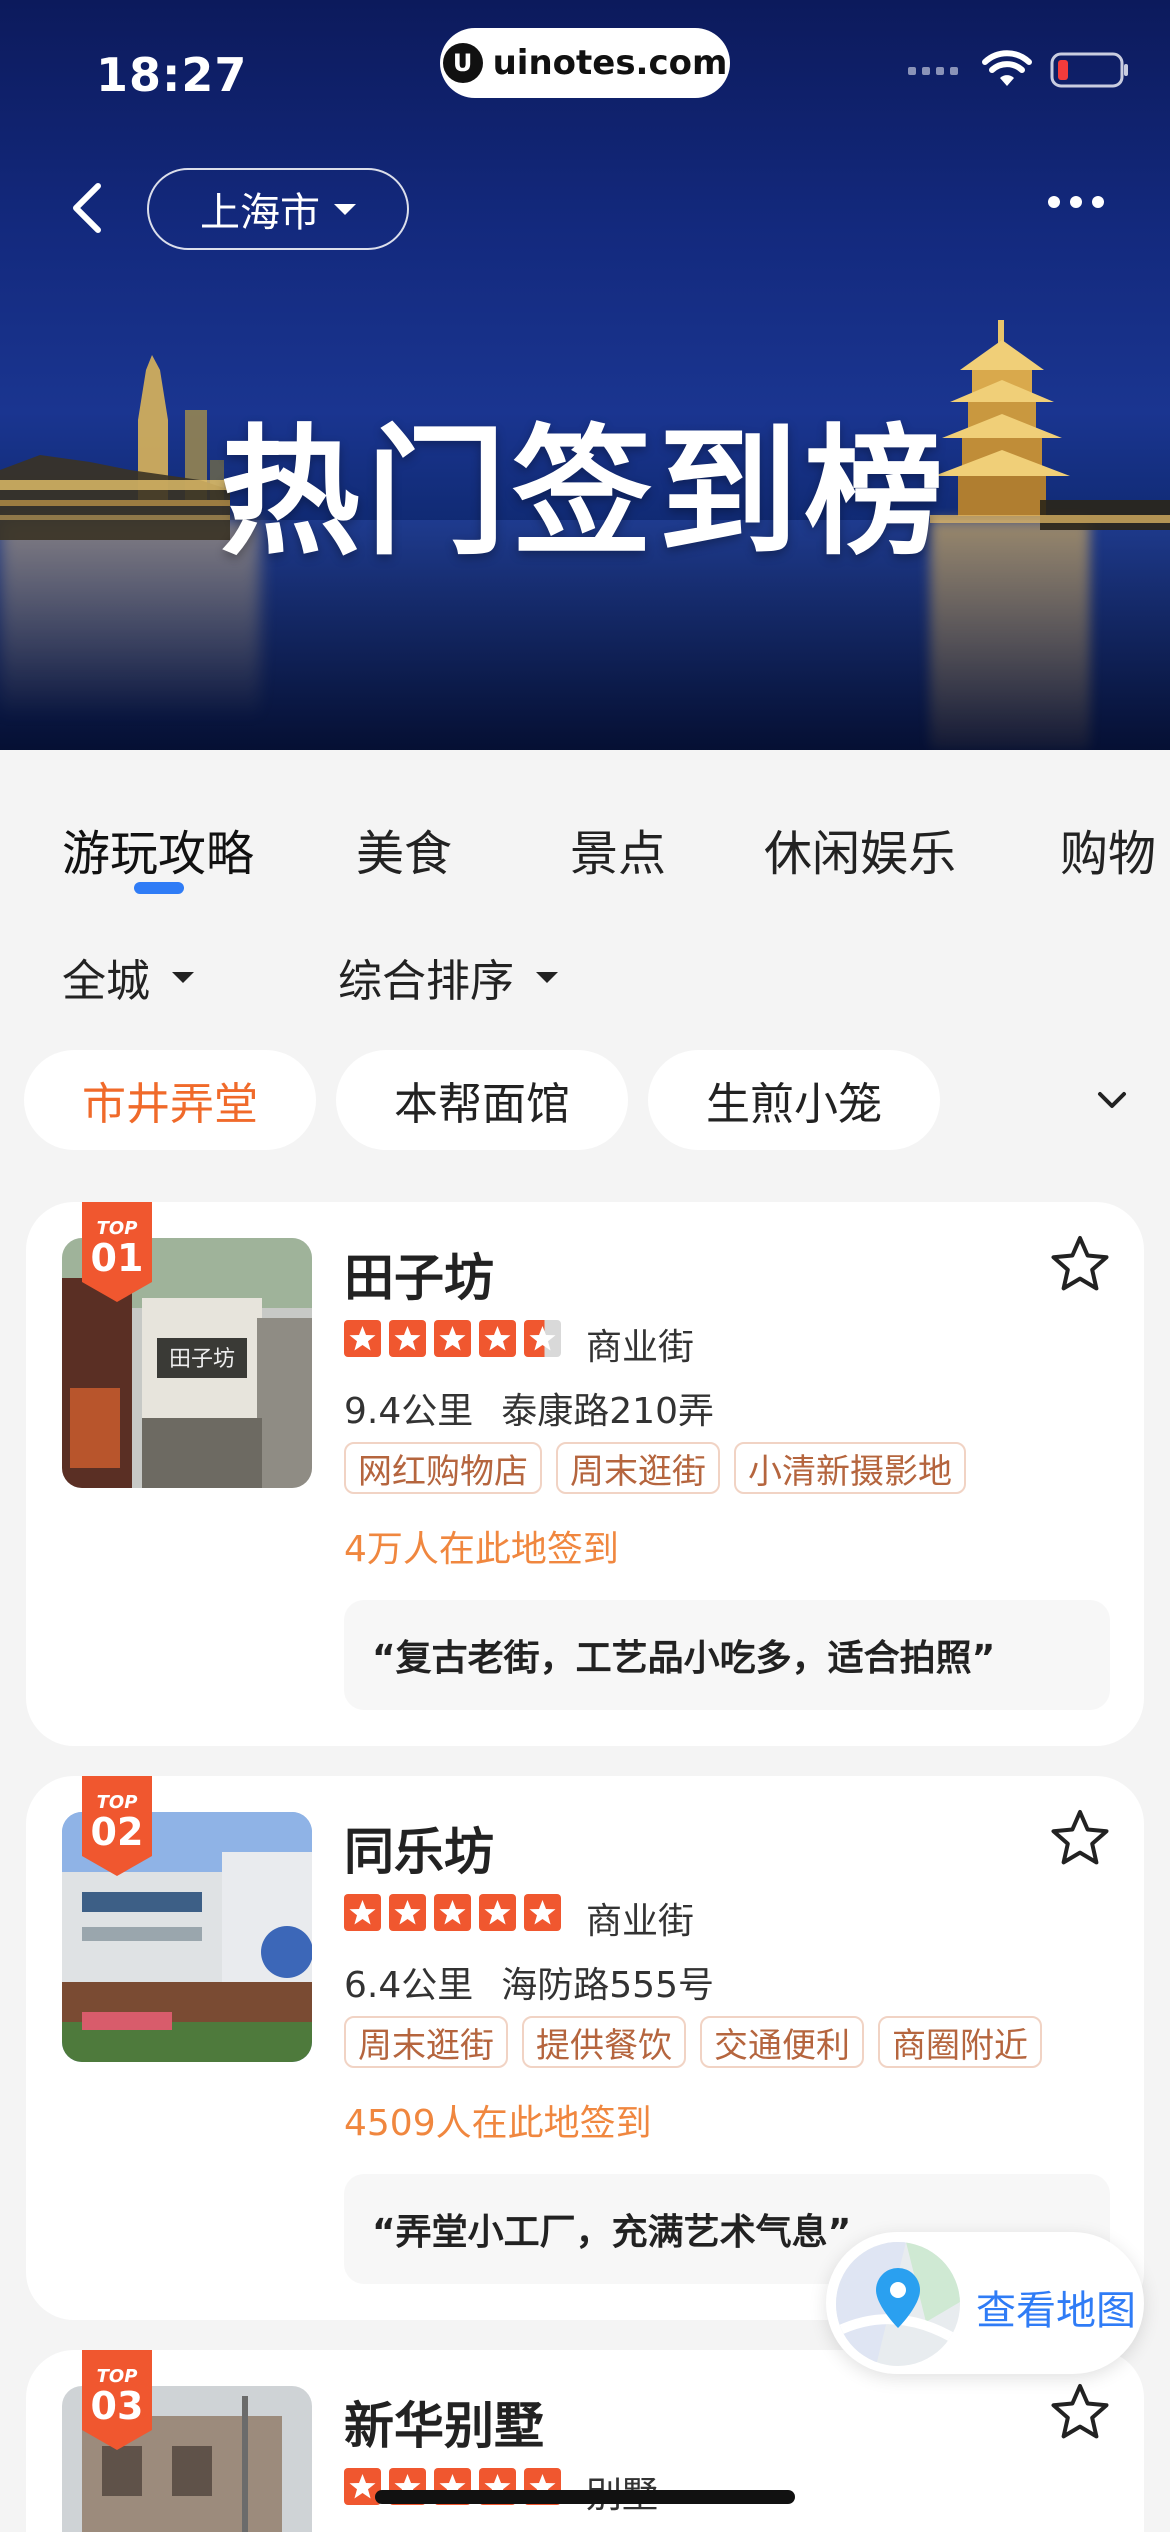  Describe the element at coordinates (584, 493) in the screenshot. I see `hero-title: 热门签到榜` at that location.